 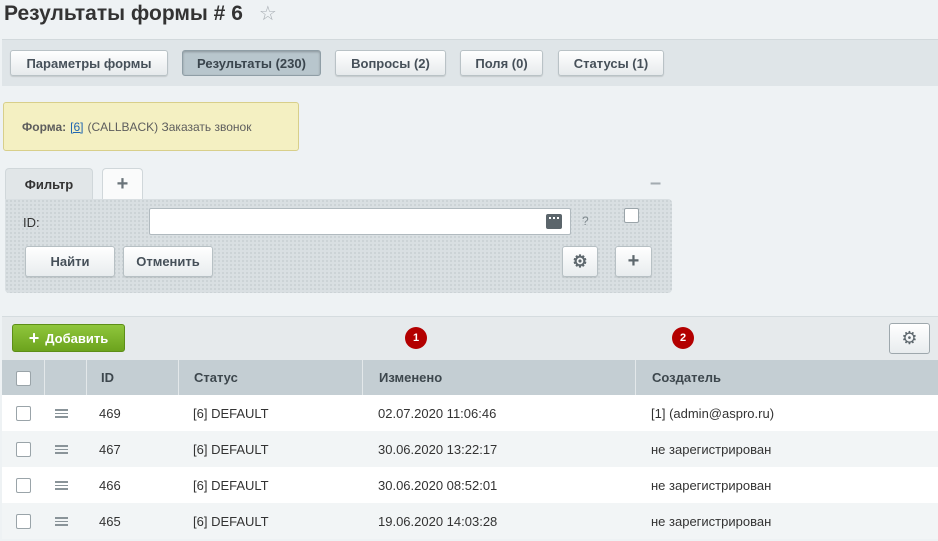 What do you see at coordinates (683, 338) in the screenshot?
I see `annotation-badge-2: 2` at bounding box center [683, 338].